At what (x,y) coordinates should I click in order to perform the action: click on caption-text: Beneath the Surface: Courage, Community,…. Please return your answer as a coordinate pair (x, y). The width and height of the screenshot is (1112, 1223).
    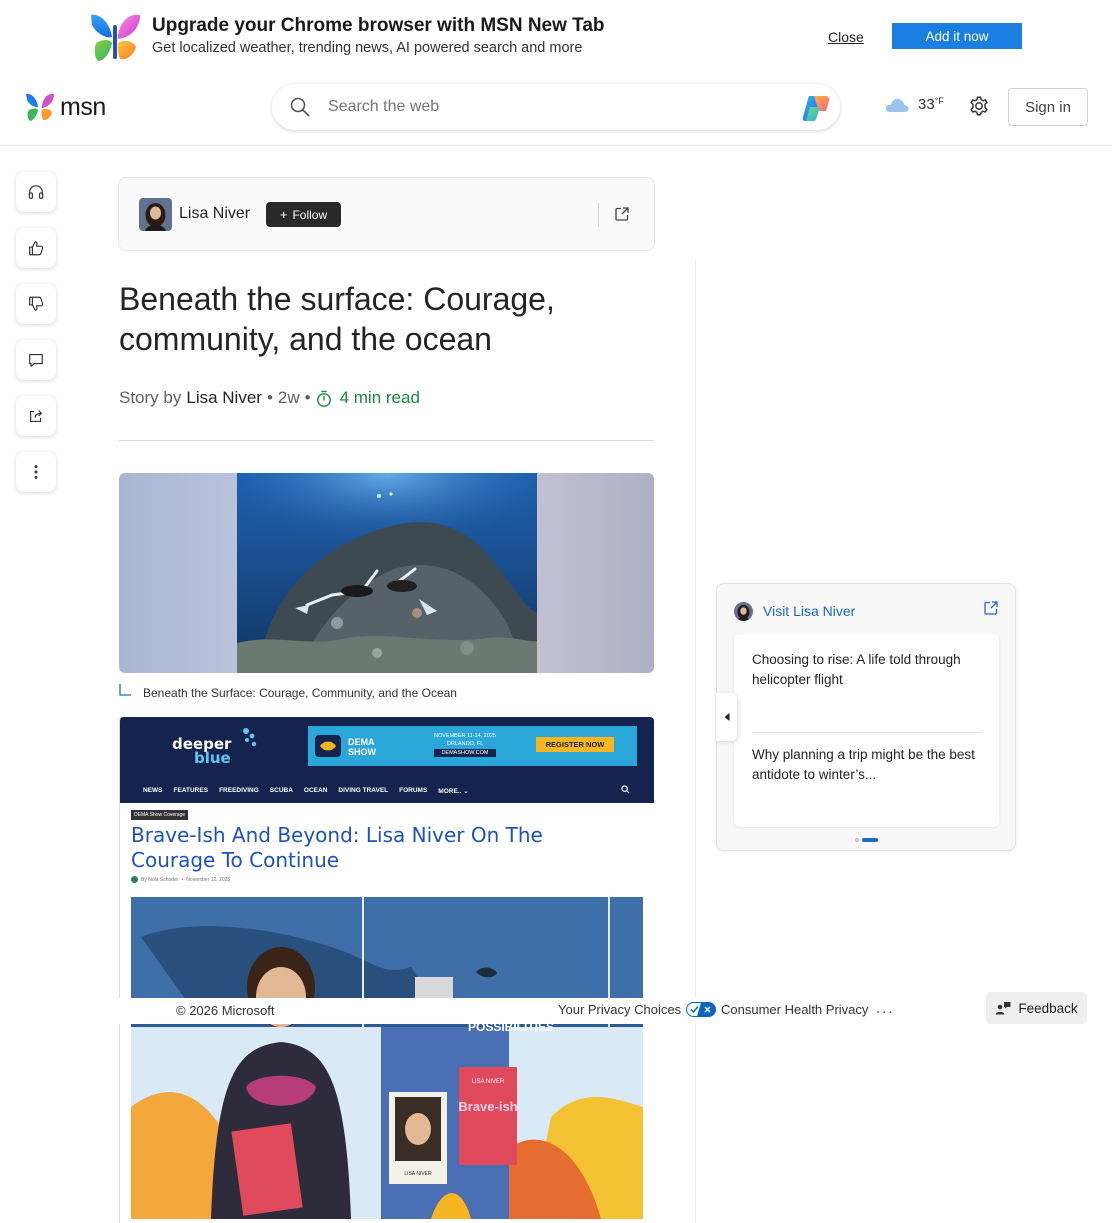
    Looking at the image, I should click on (300, 693).